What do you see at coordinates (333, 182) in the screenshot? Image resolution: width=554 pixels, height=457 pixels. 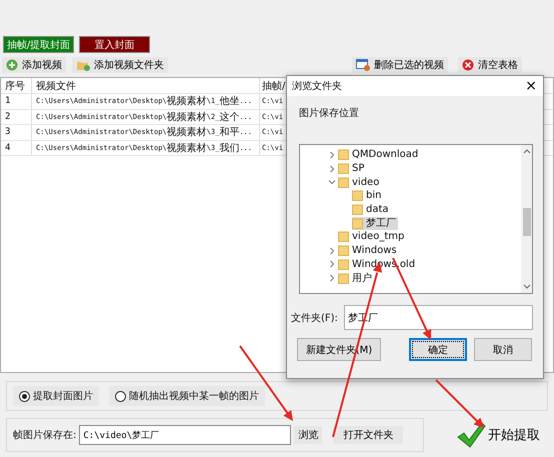 I see `chevron-icon` at bounding box center [333, 182].